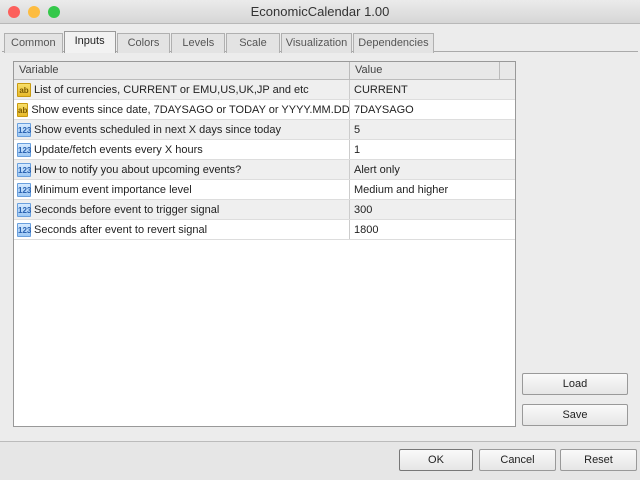 The image size is (640, 480). I want to click on variable-name: Update/fetch events every X hours, so click(118, 149).